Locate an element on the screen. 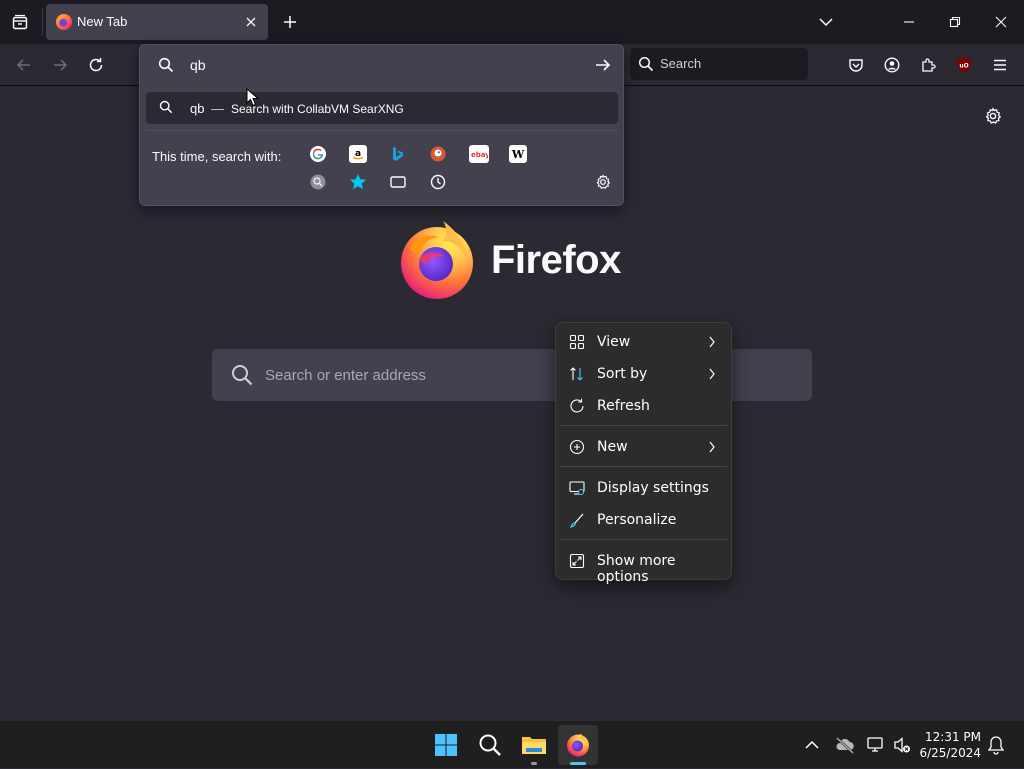 This screenshot has width=1024, height=769. context-menu-show-more-options: Show more options is located at coordinates (643, 565).